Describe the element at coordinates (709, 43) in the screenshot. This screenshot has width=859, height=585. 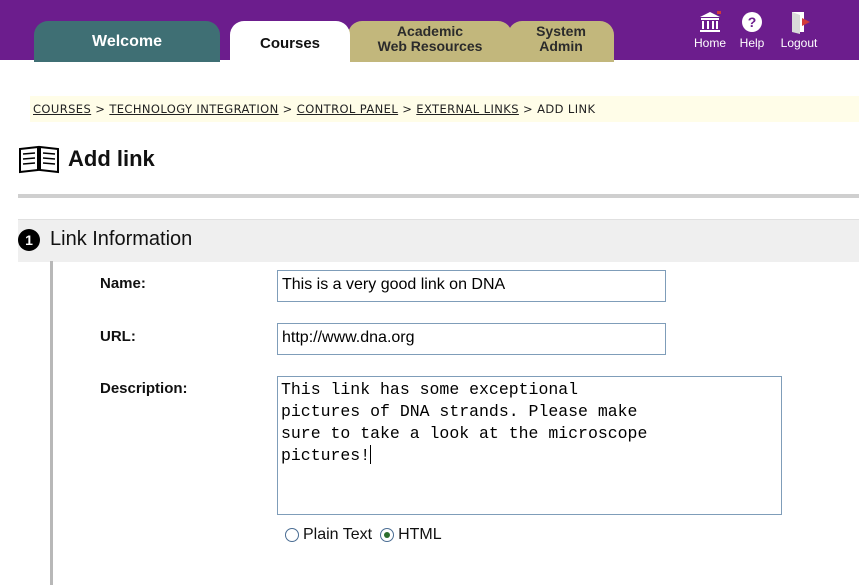
I see `home-link-label: Home` at that location.